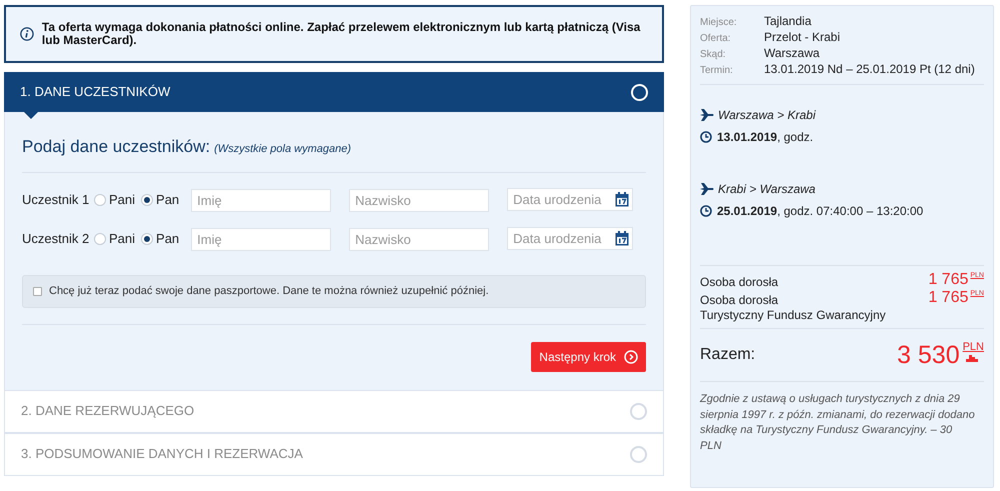 This screenshot has width=1000, height=491. Describe the element at coordinates (56, 200) in the screenshot. I see `participant-label: Uczestnik 1` at that location.